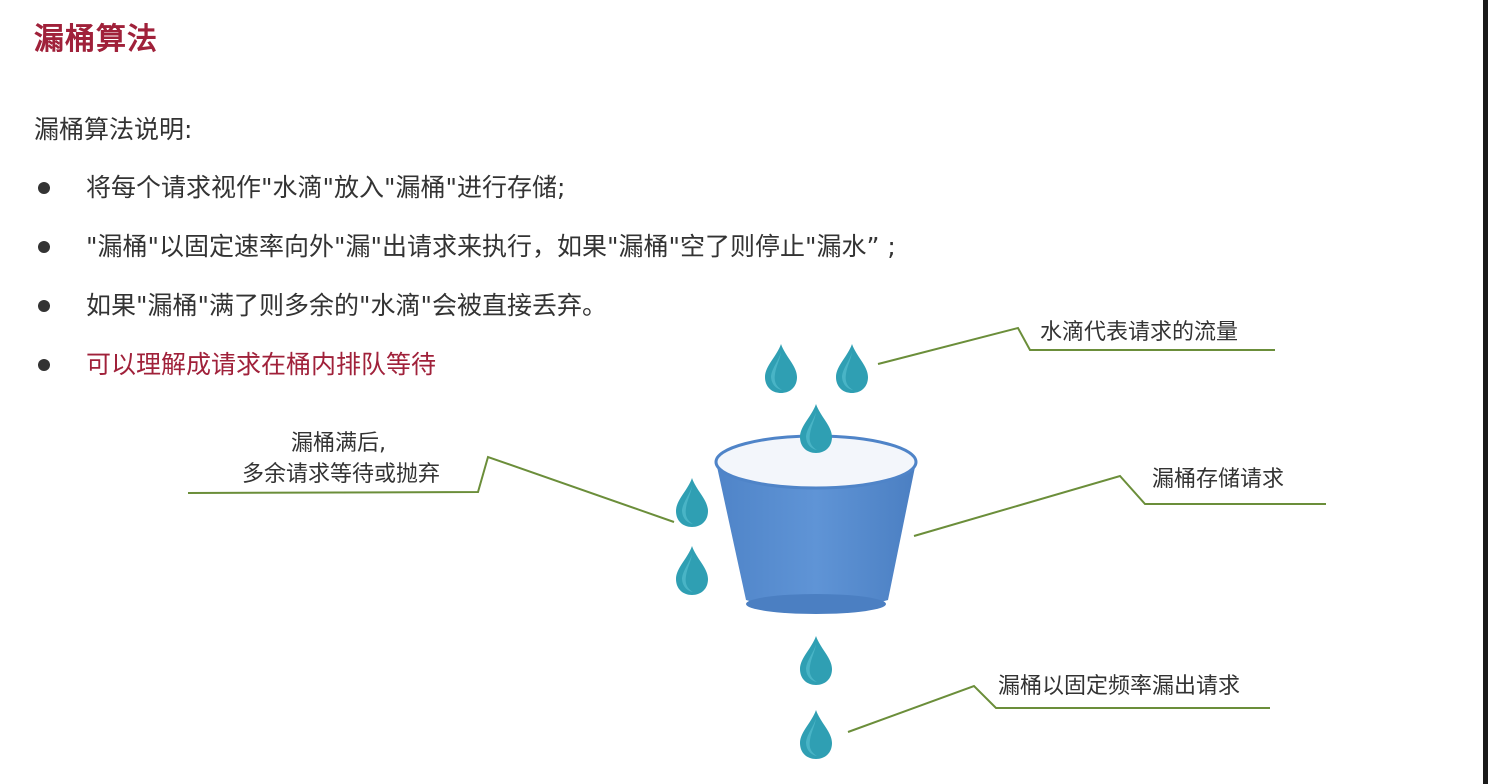 The height and width of the screenshot is (784, 1488). I want to click on callout-rate: 漏桶以固定频率漏出请求, so click(1119, 686).